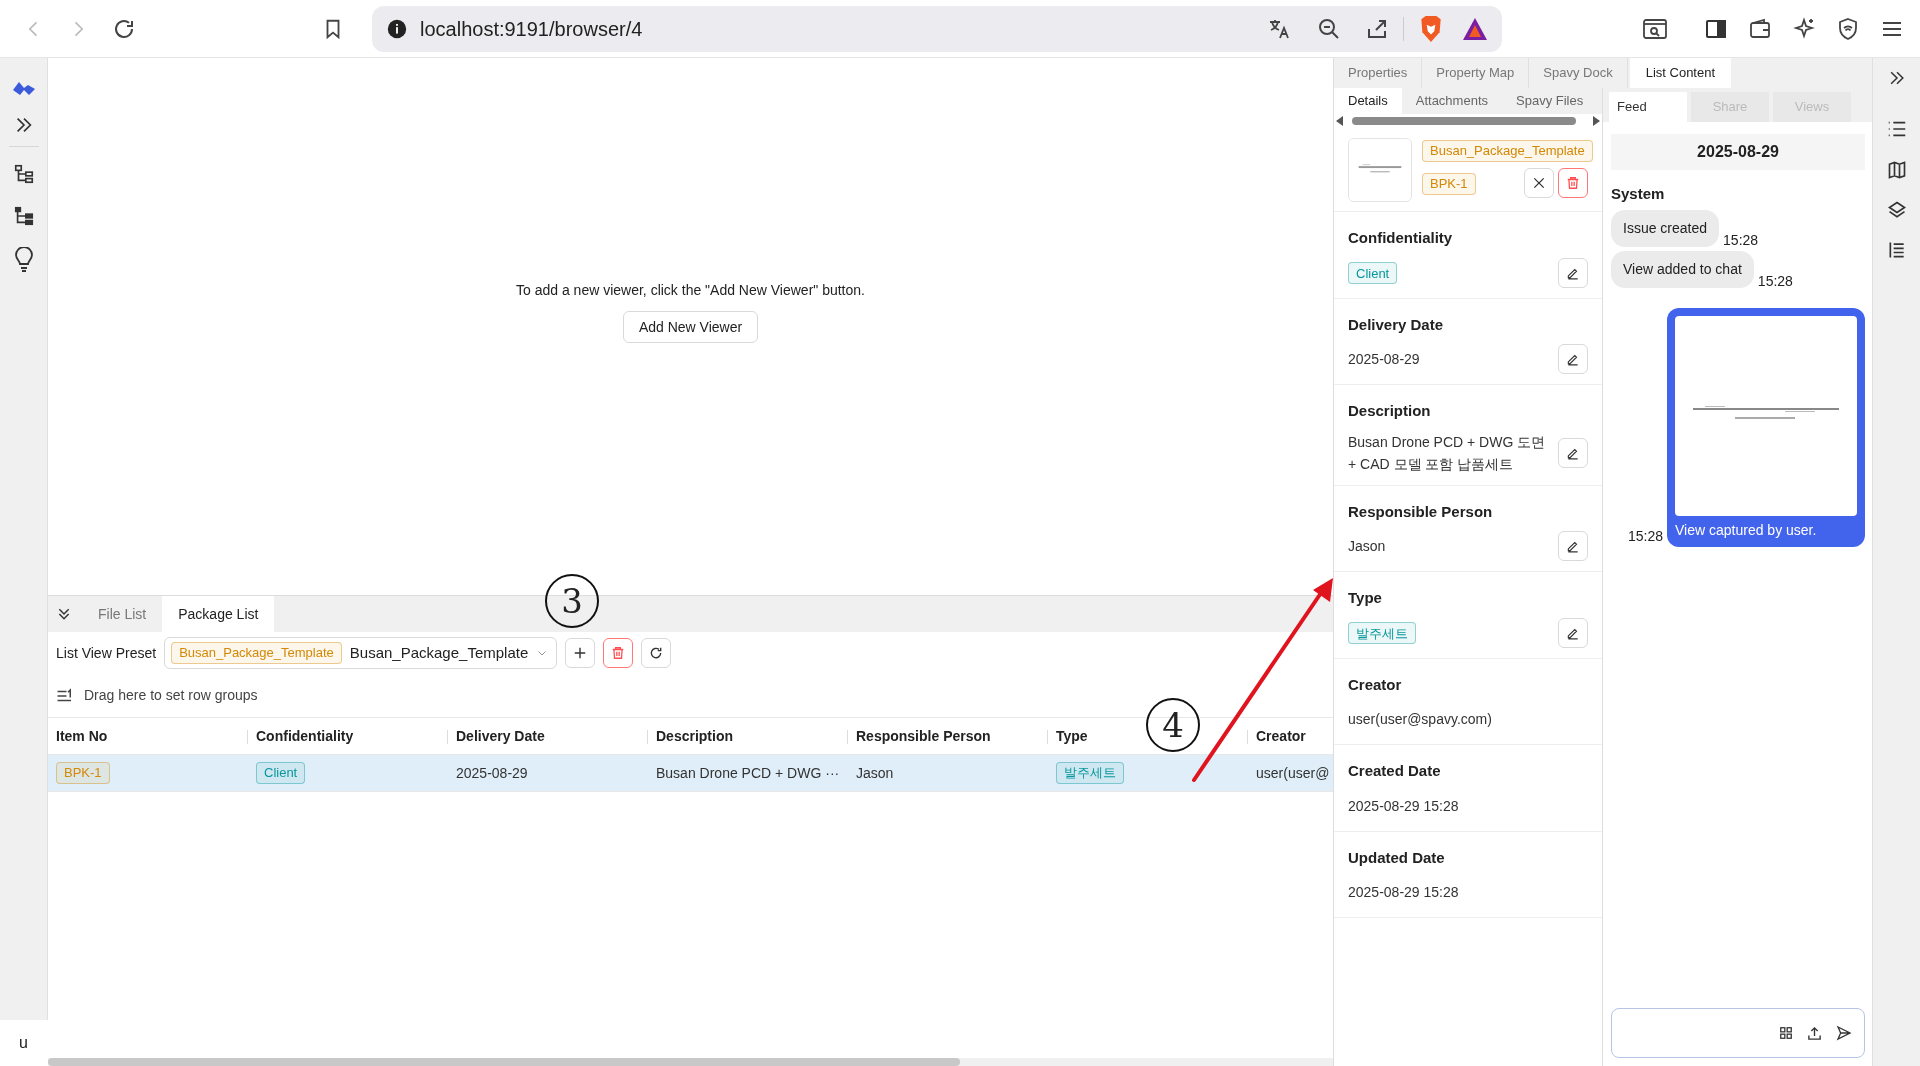 Image resolution: width=1920 pixels, height=1066 pixels. Describe the element at coordinates (690, 327) in the screenshot. I see `add-viewer-button: Add New Viewer` at that location.